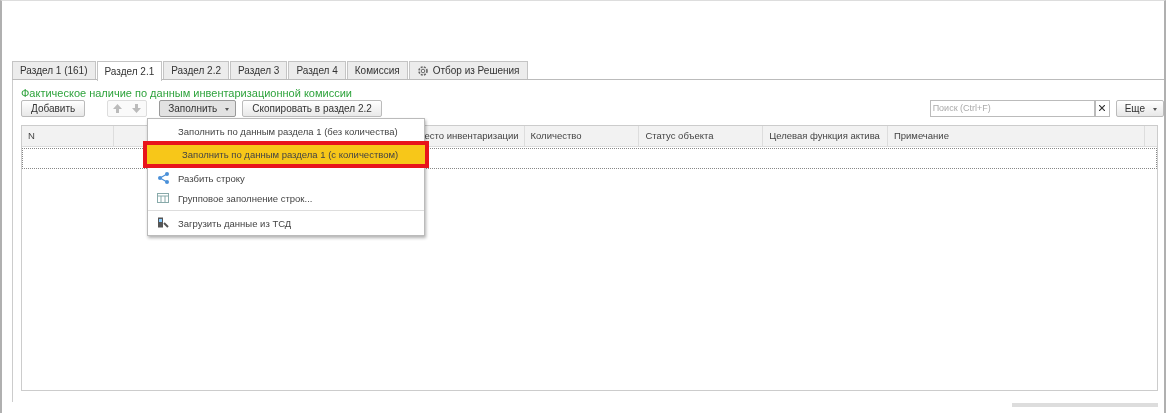  Describe the element at coordinates (1139, 108) in the screenshot. I see `more-dropdown-button: Еще` at that location.